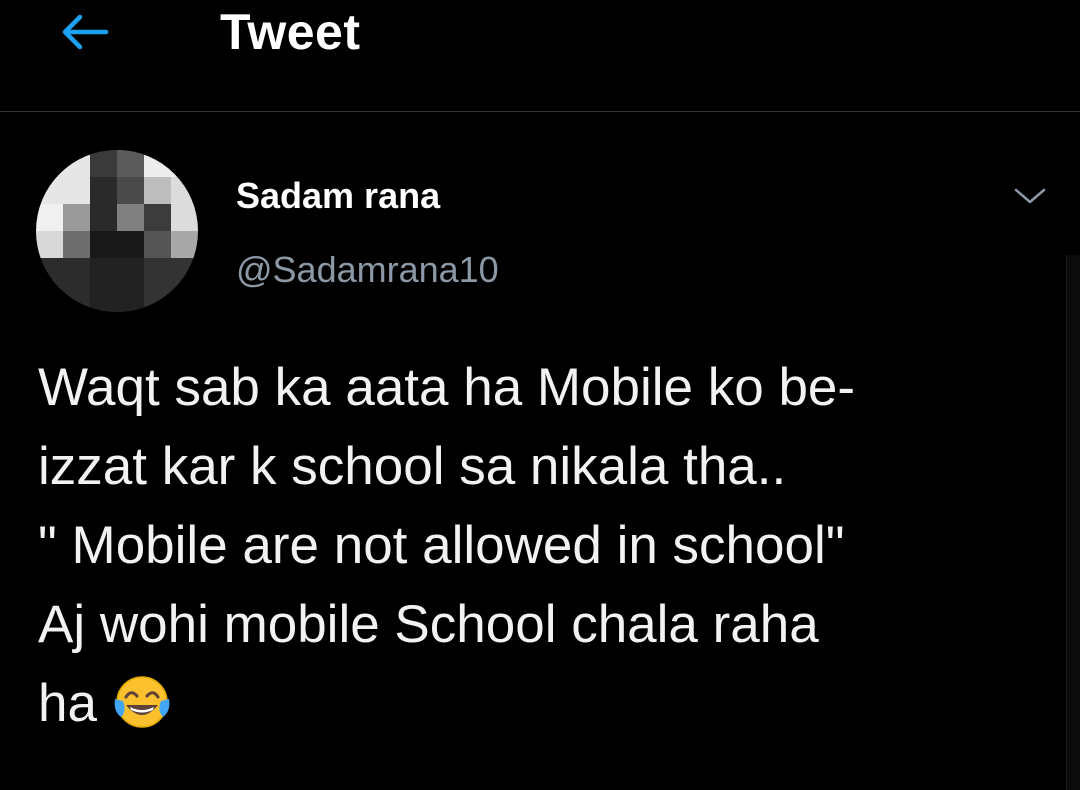 This screenshot has height=790, width=1080. I want to click on back-button, so click(84, 32).